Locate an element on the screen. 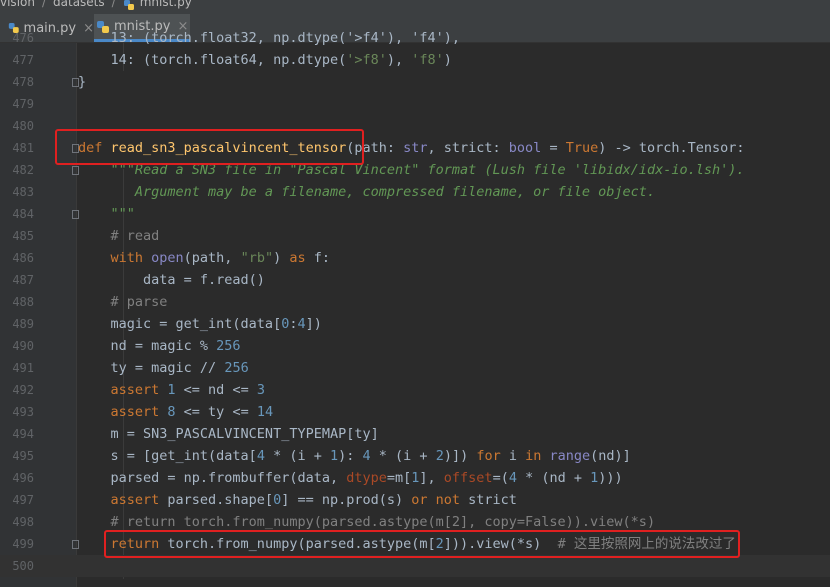 This screenshot has height=587, width=830. code-line: m = SN3_PASCALVINCENT_TYPEMAP[ty] is located at coordinates (228, 434).